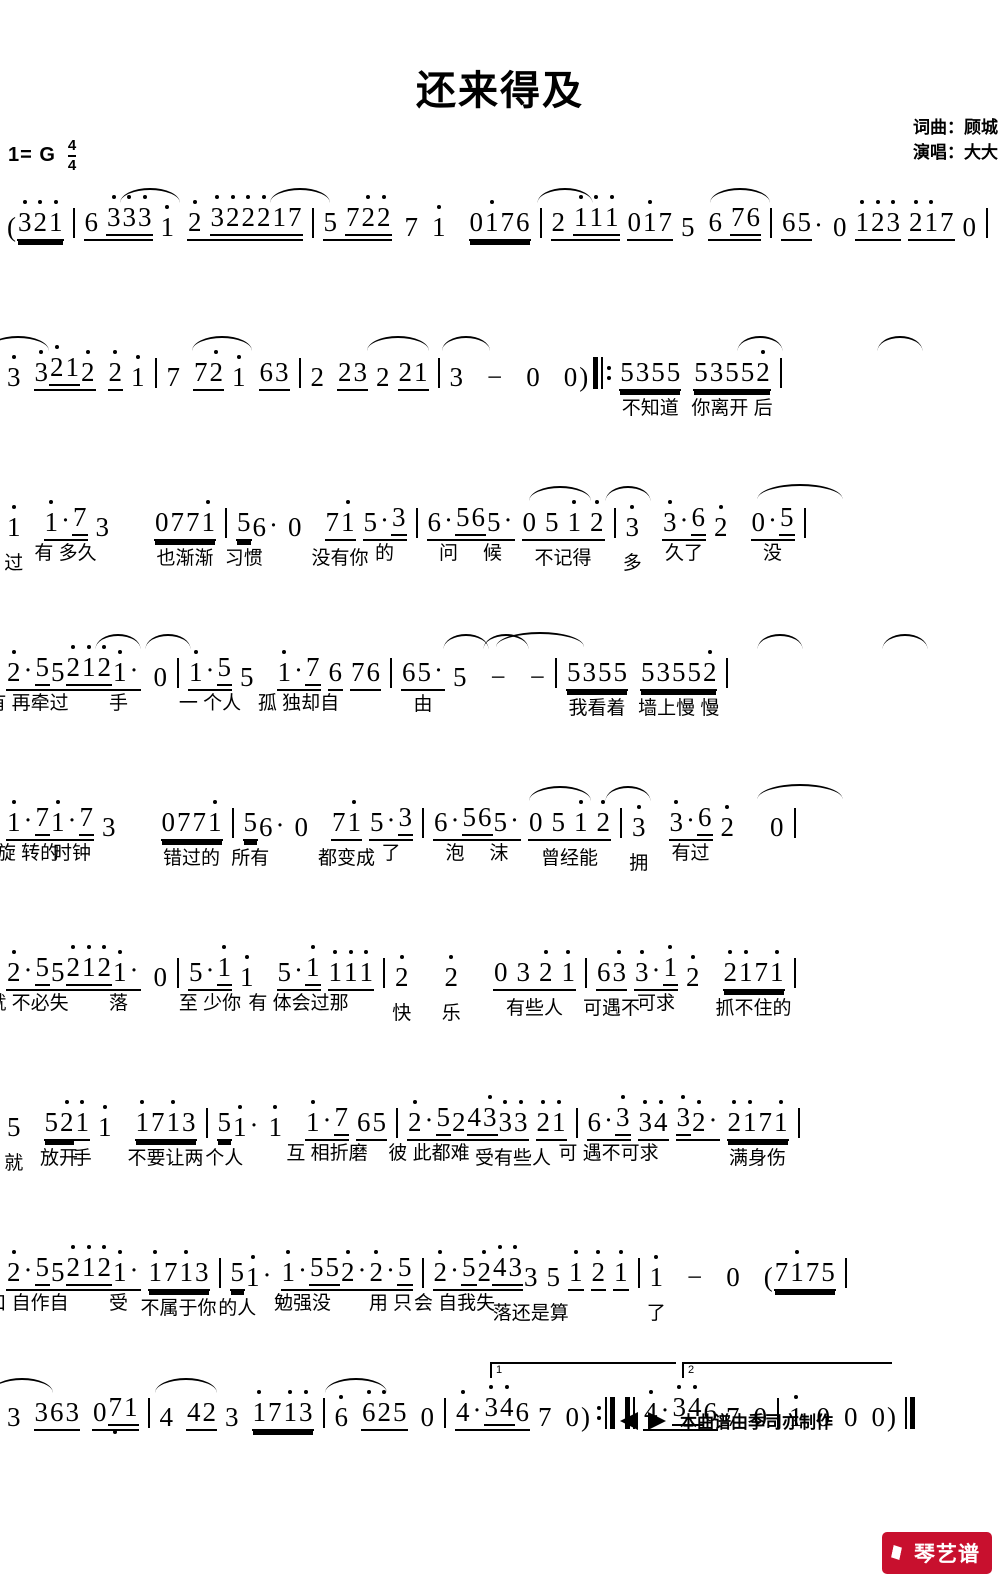  I want to click on beam-group: 5, so click(224, 1124).